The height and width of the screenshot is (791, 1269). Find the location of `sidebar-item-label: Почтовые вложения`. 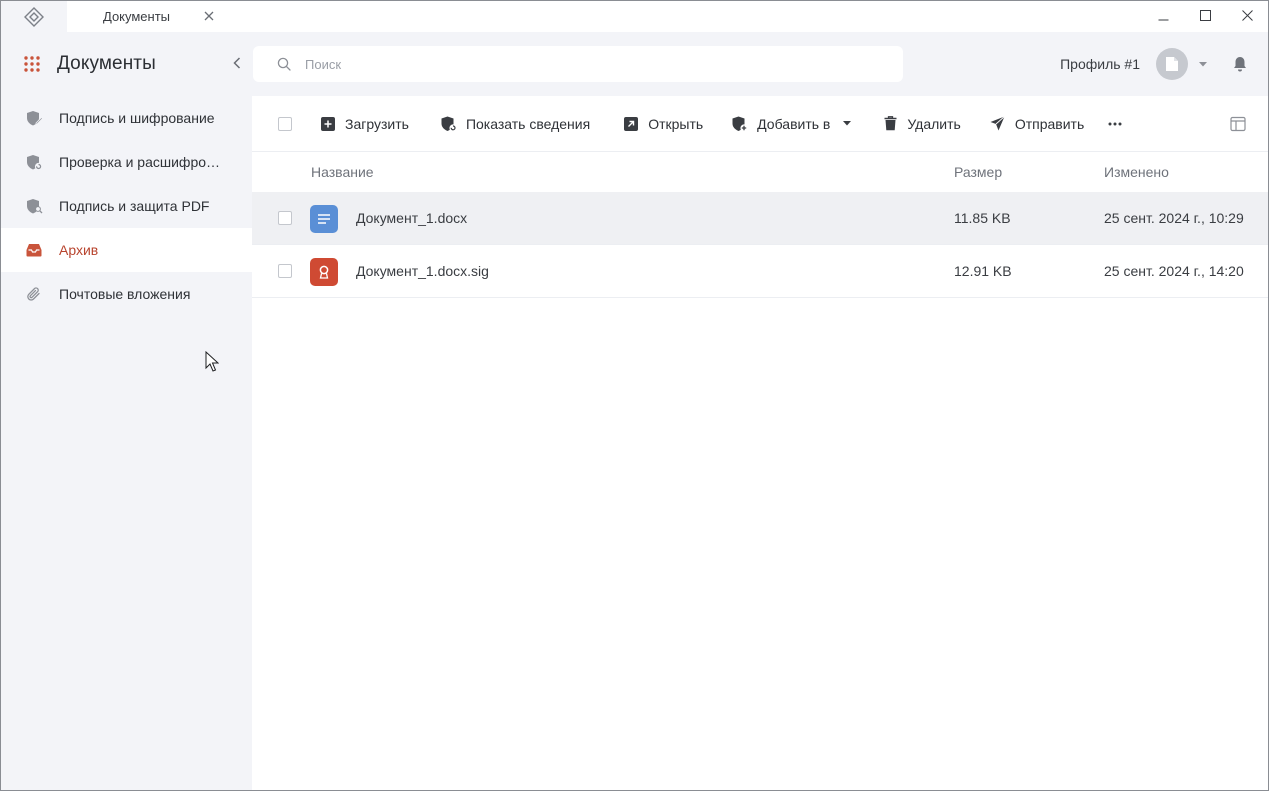

sidebar-item-label: Почтовые вложения is located at coordinates (125, 294).